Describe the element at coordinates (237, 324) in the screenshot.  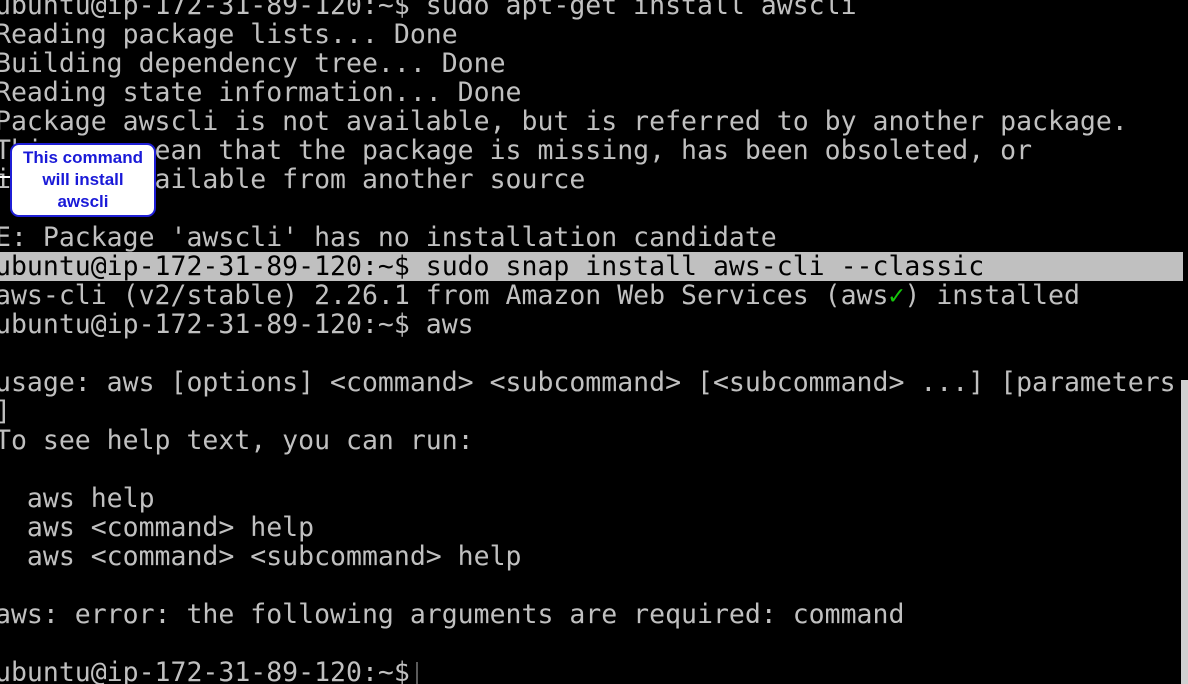
I see `terminal-line: ubuntu@ip-172-31-89-120:~$ aws` at that location.